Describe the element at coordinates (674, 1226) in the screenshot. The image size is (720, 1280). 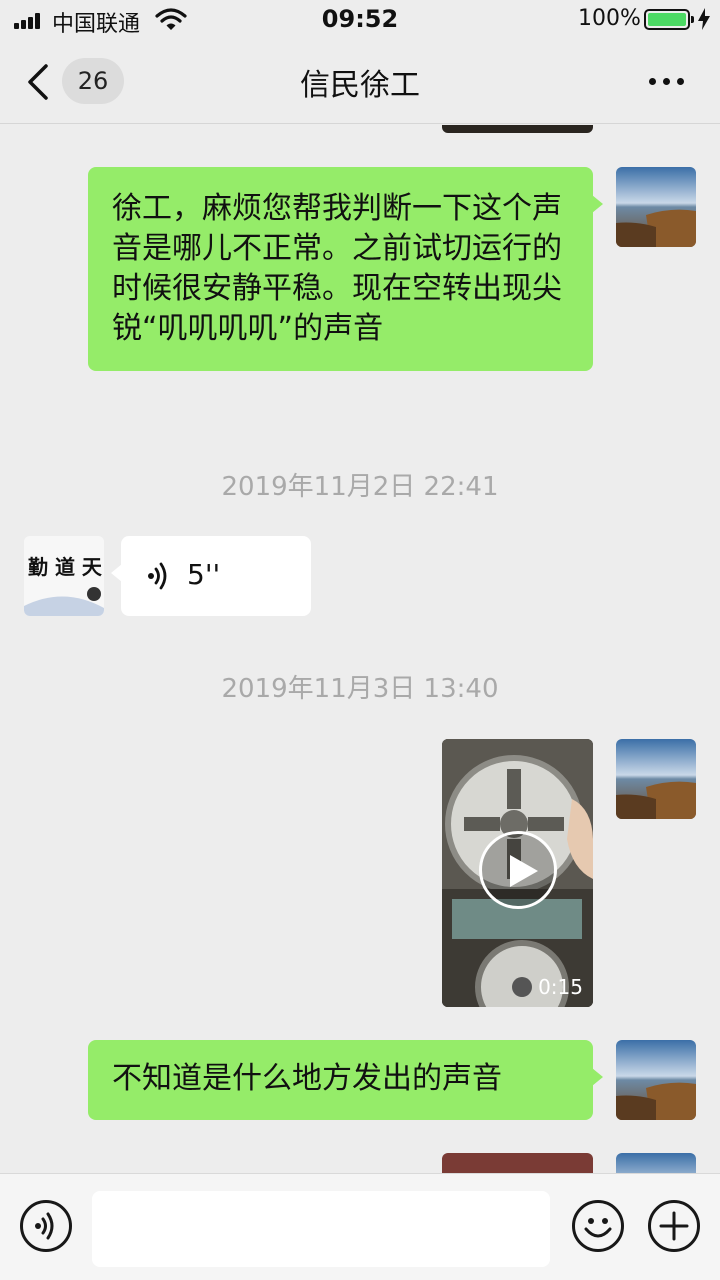
I see `plus-icon` at that location.